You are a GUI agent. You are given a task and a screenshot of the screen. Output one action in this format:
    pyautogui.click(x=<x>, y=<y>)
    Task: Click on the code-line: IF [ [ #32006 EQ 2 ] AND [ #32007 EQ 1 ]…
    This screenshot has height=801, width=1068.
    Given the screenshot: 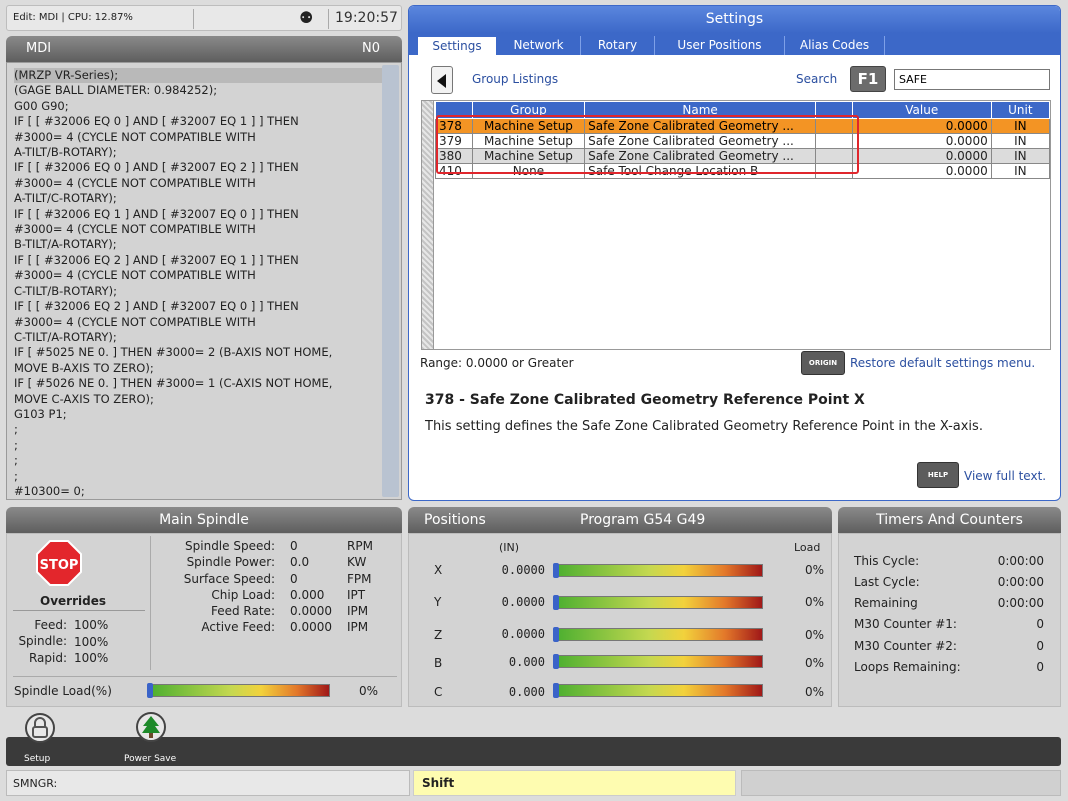 What is the action you would take?
    pyautogui.click(x=198, y=260)
    